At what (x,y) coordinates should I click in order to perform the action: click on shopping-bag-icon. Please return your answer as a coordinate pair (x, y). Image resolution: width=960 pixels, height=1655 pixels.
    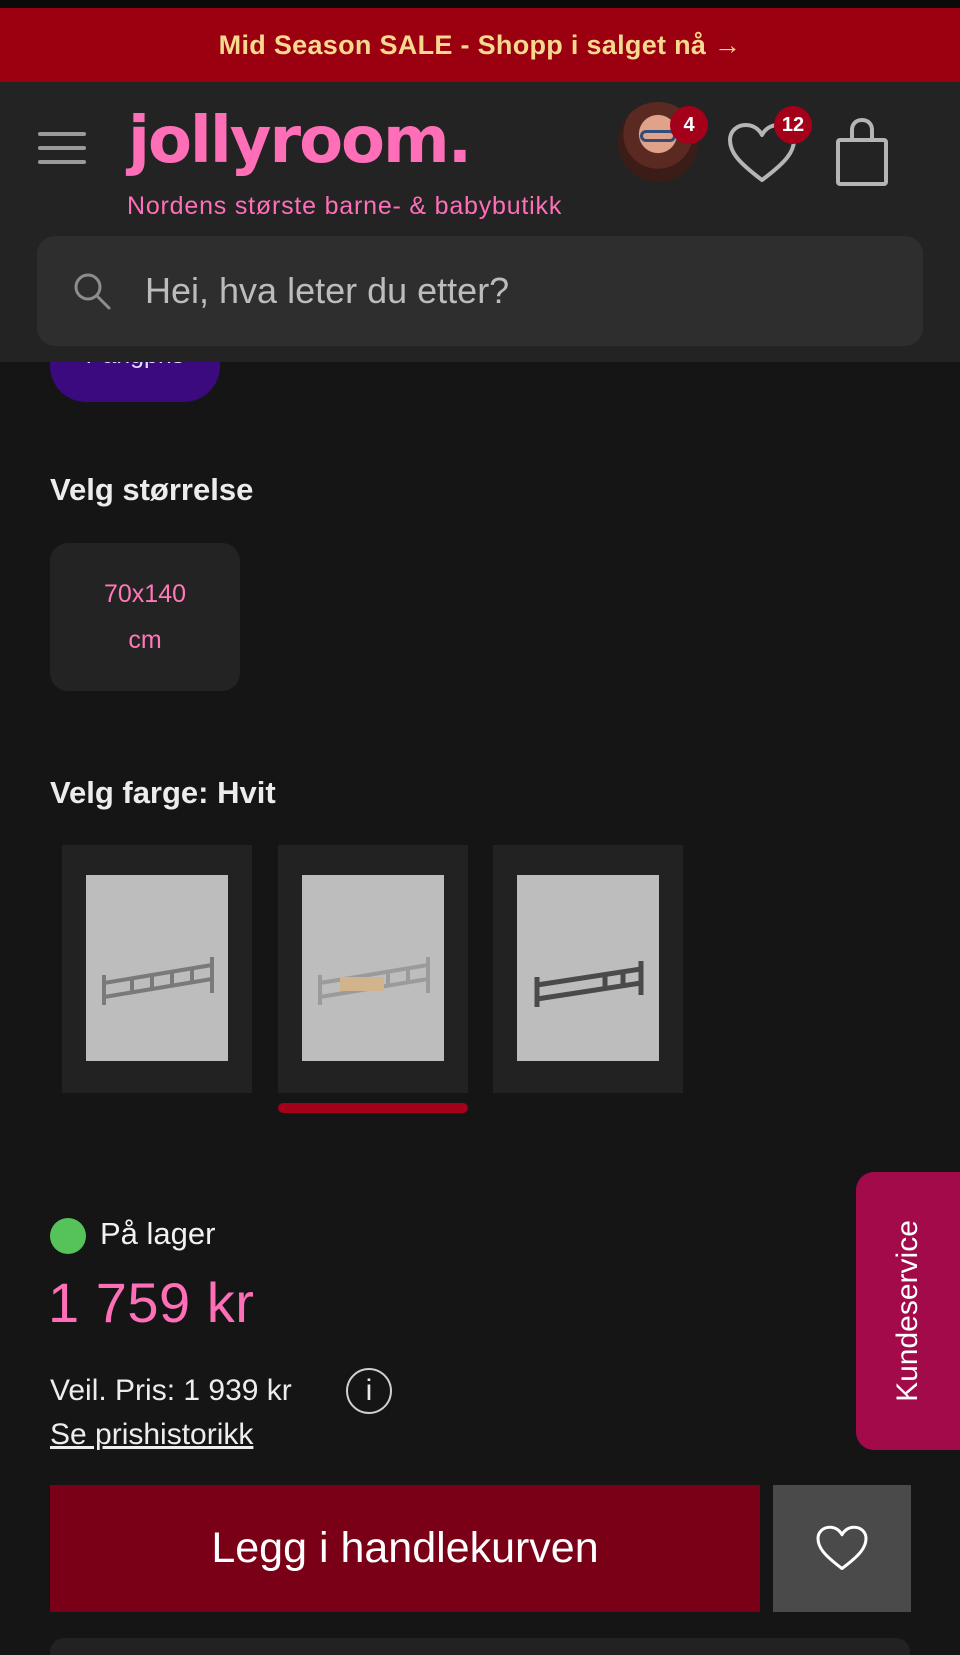
    Looking at the image, I should click on (862, 151).